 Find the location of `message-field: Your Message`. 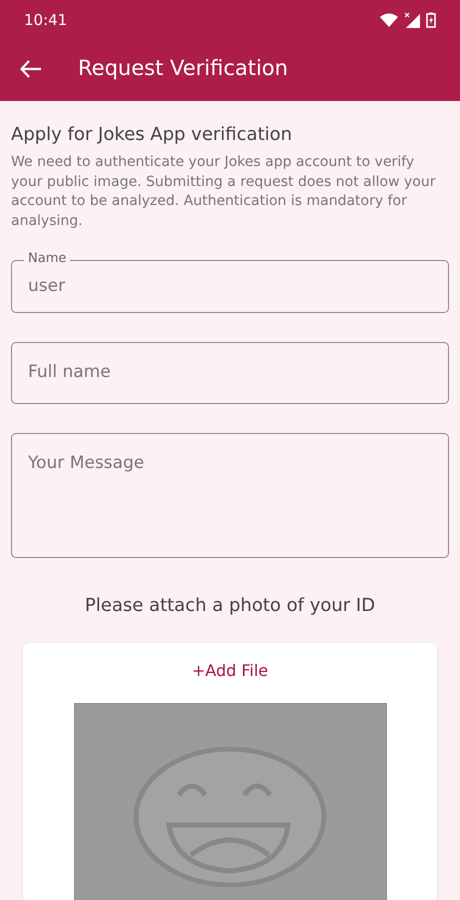

message-field: Your Message is located at coordinates (230, 495).